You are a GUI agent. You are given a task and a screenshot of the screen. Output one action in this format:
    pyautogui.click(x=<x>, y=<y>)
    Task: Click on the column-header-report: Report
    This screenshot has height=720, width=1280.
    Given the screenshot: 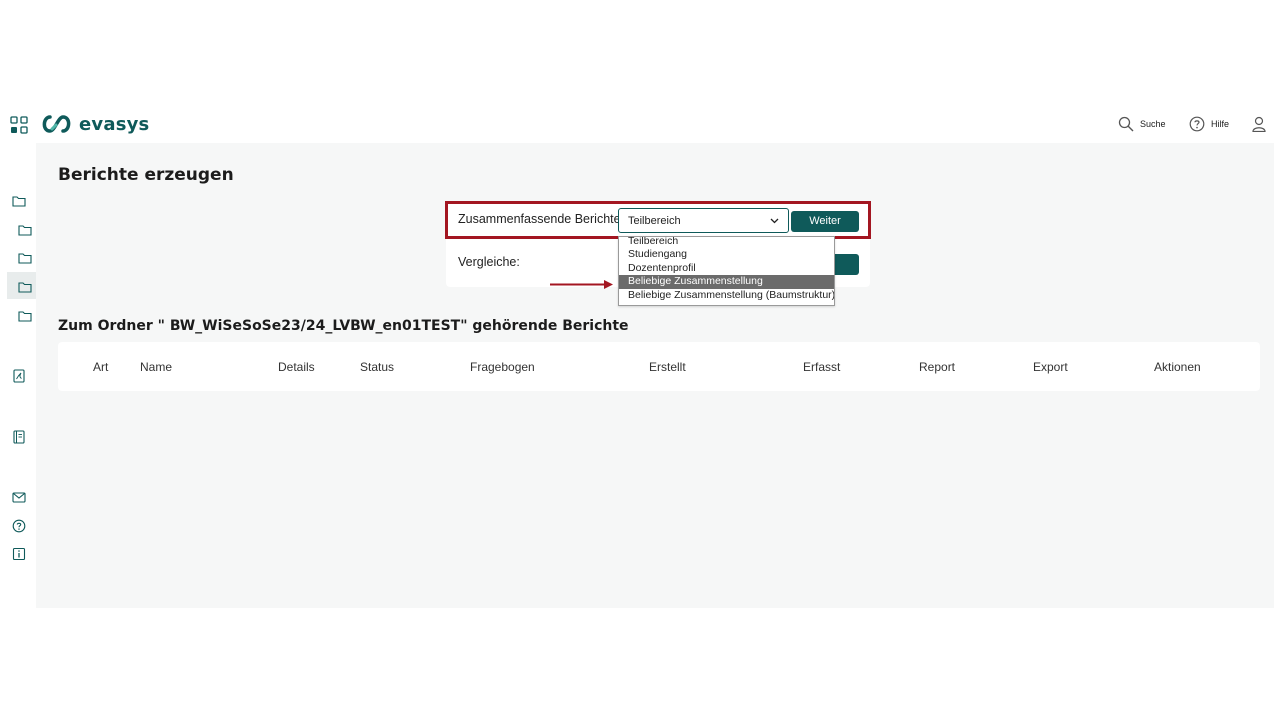 What is the action you would take?
    pyautogui.click(x=937, y=367)
    